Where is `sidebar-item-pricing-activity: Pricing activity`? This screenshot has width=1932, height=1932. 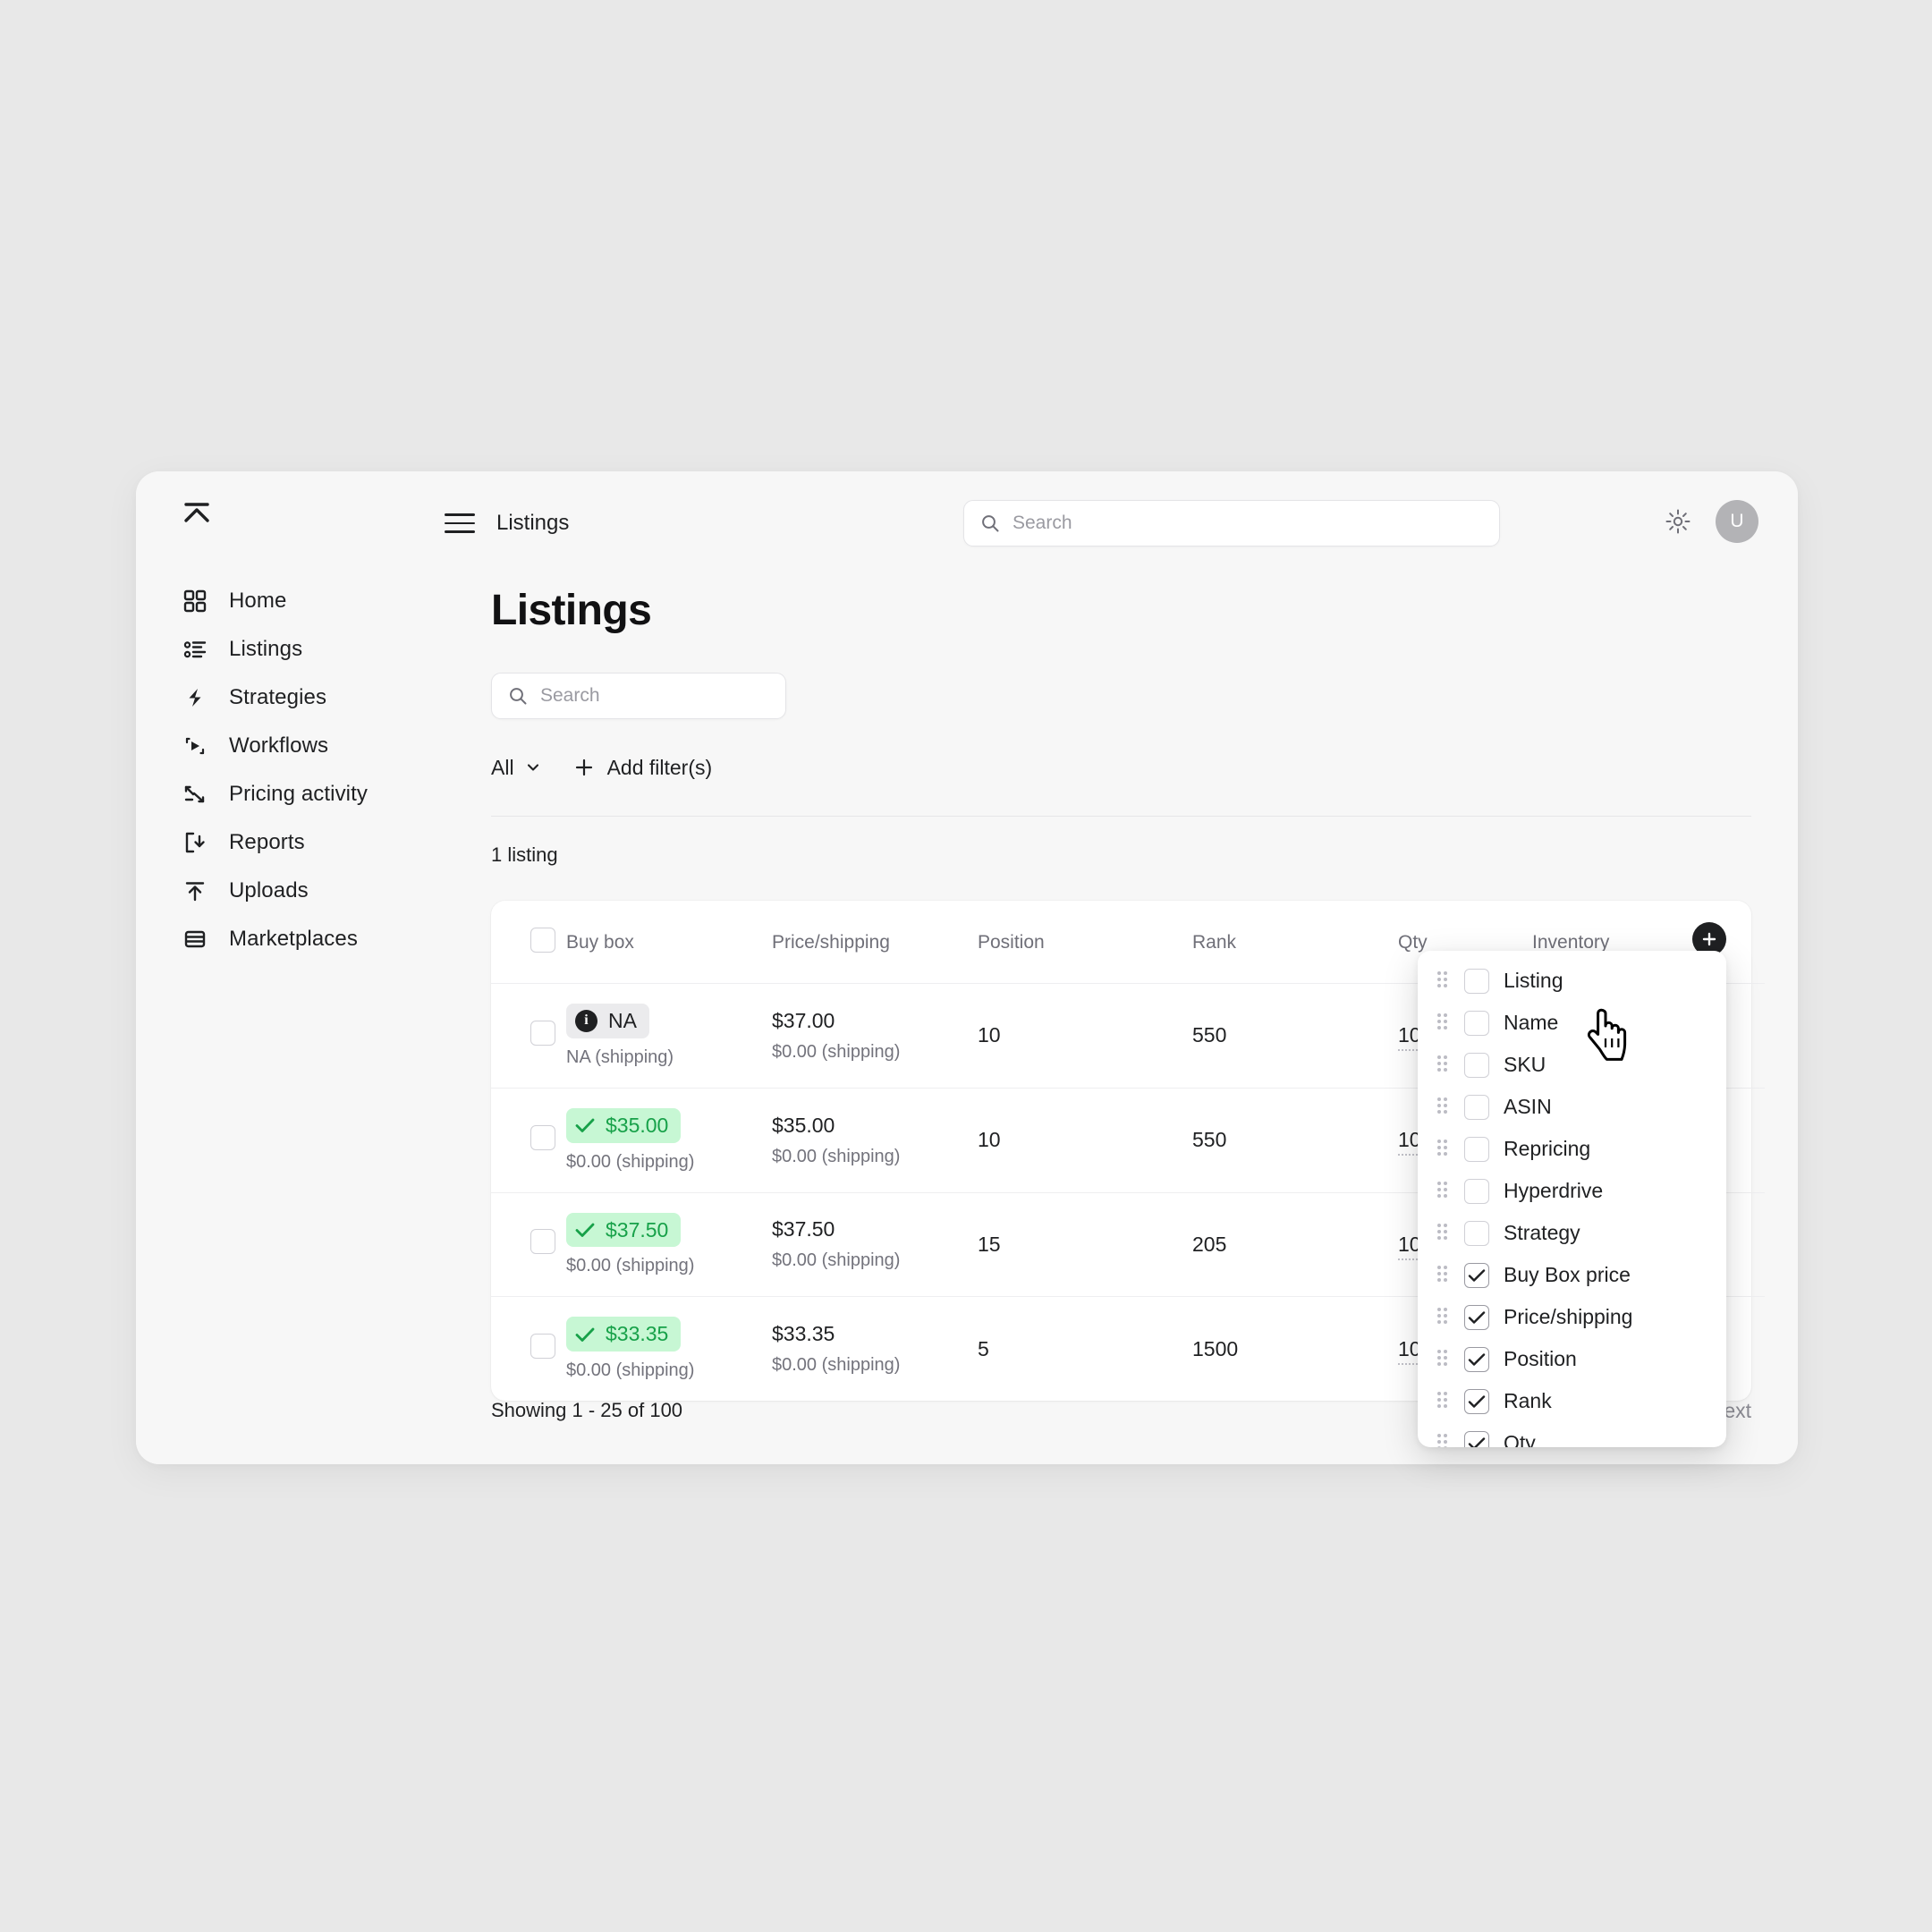 sidebar-item-pricing-activity: Pricing activity is located at coordinates (290, 794).